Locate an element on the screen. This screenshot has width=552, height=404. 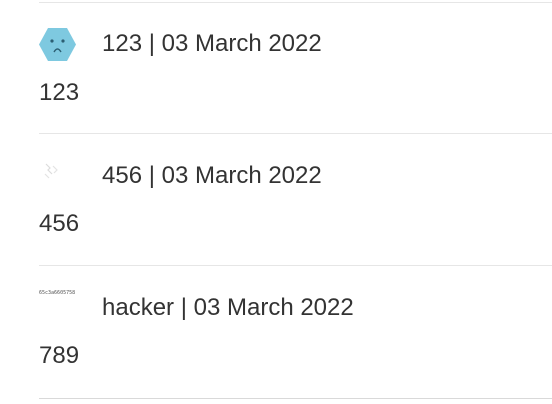
comment-meta: hacker | 03 March 2022 is located at coordinates (228, 308).